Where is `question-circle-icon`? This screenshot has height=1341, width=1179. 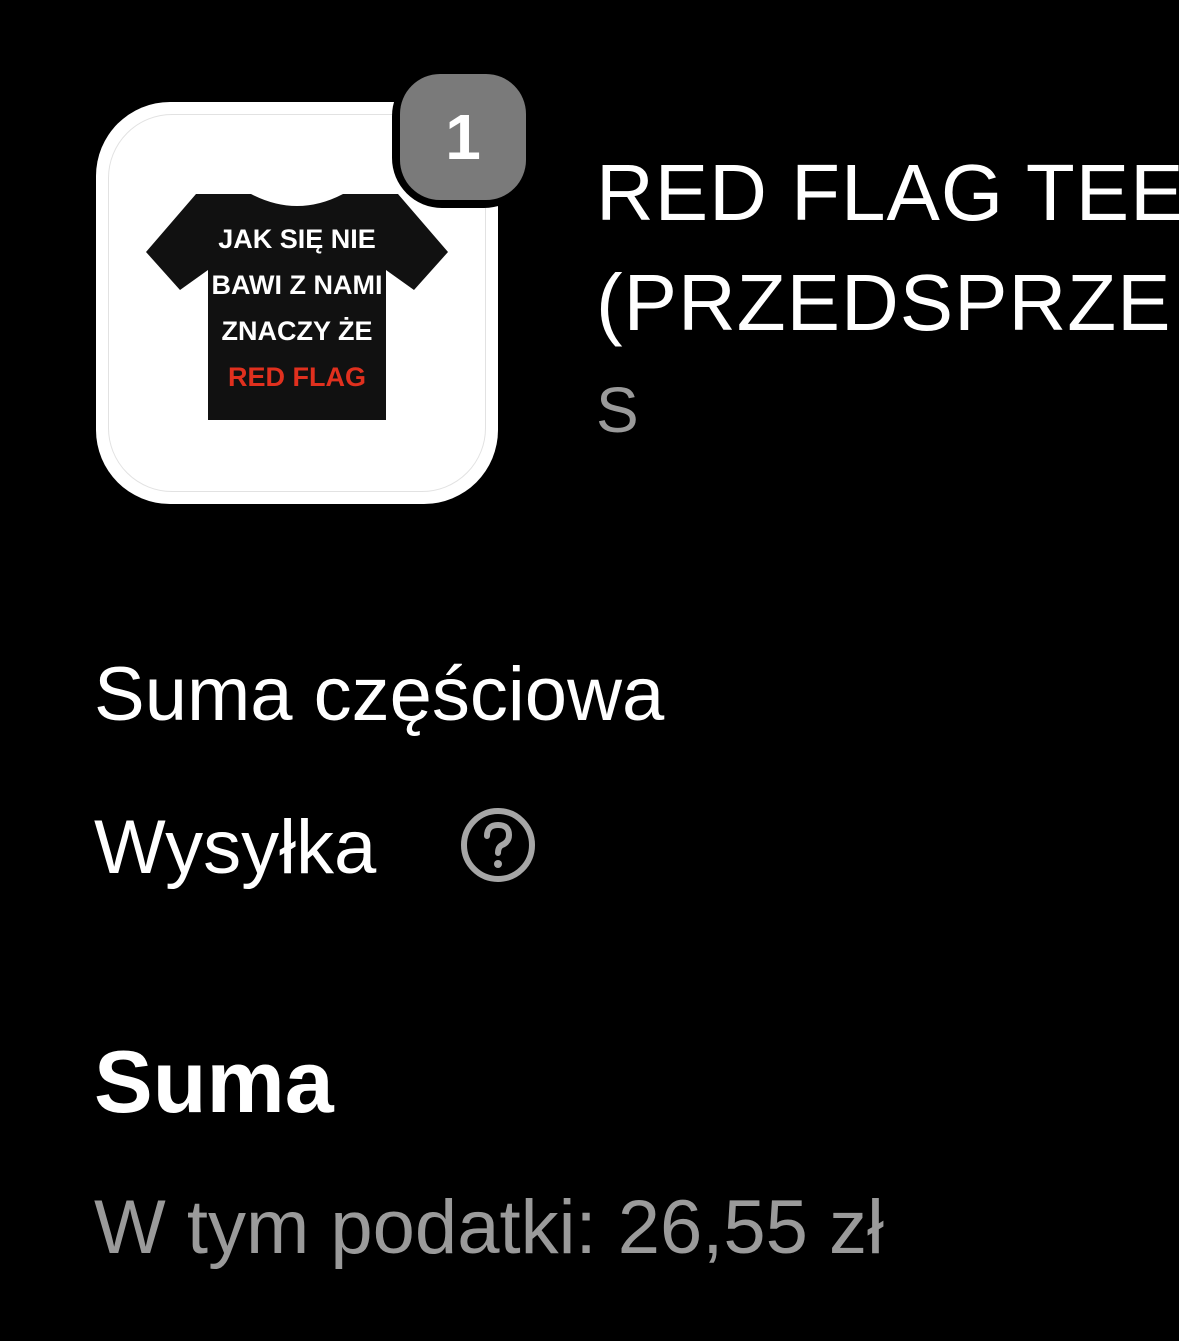
question-circle-icon is located at coordinates (498, 845).